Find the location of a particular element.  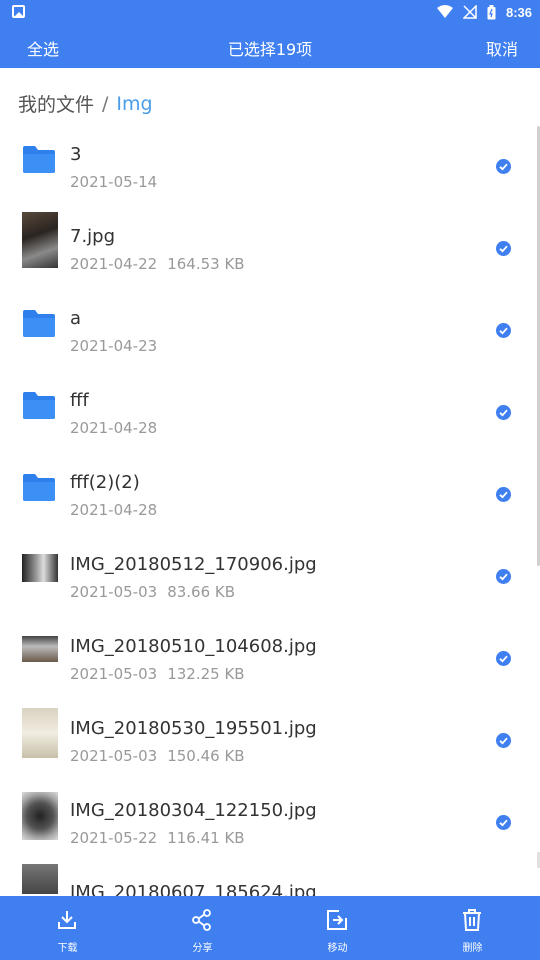

file-name: 7.jpg is located at coordinates (93, 236).